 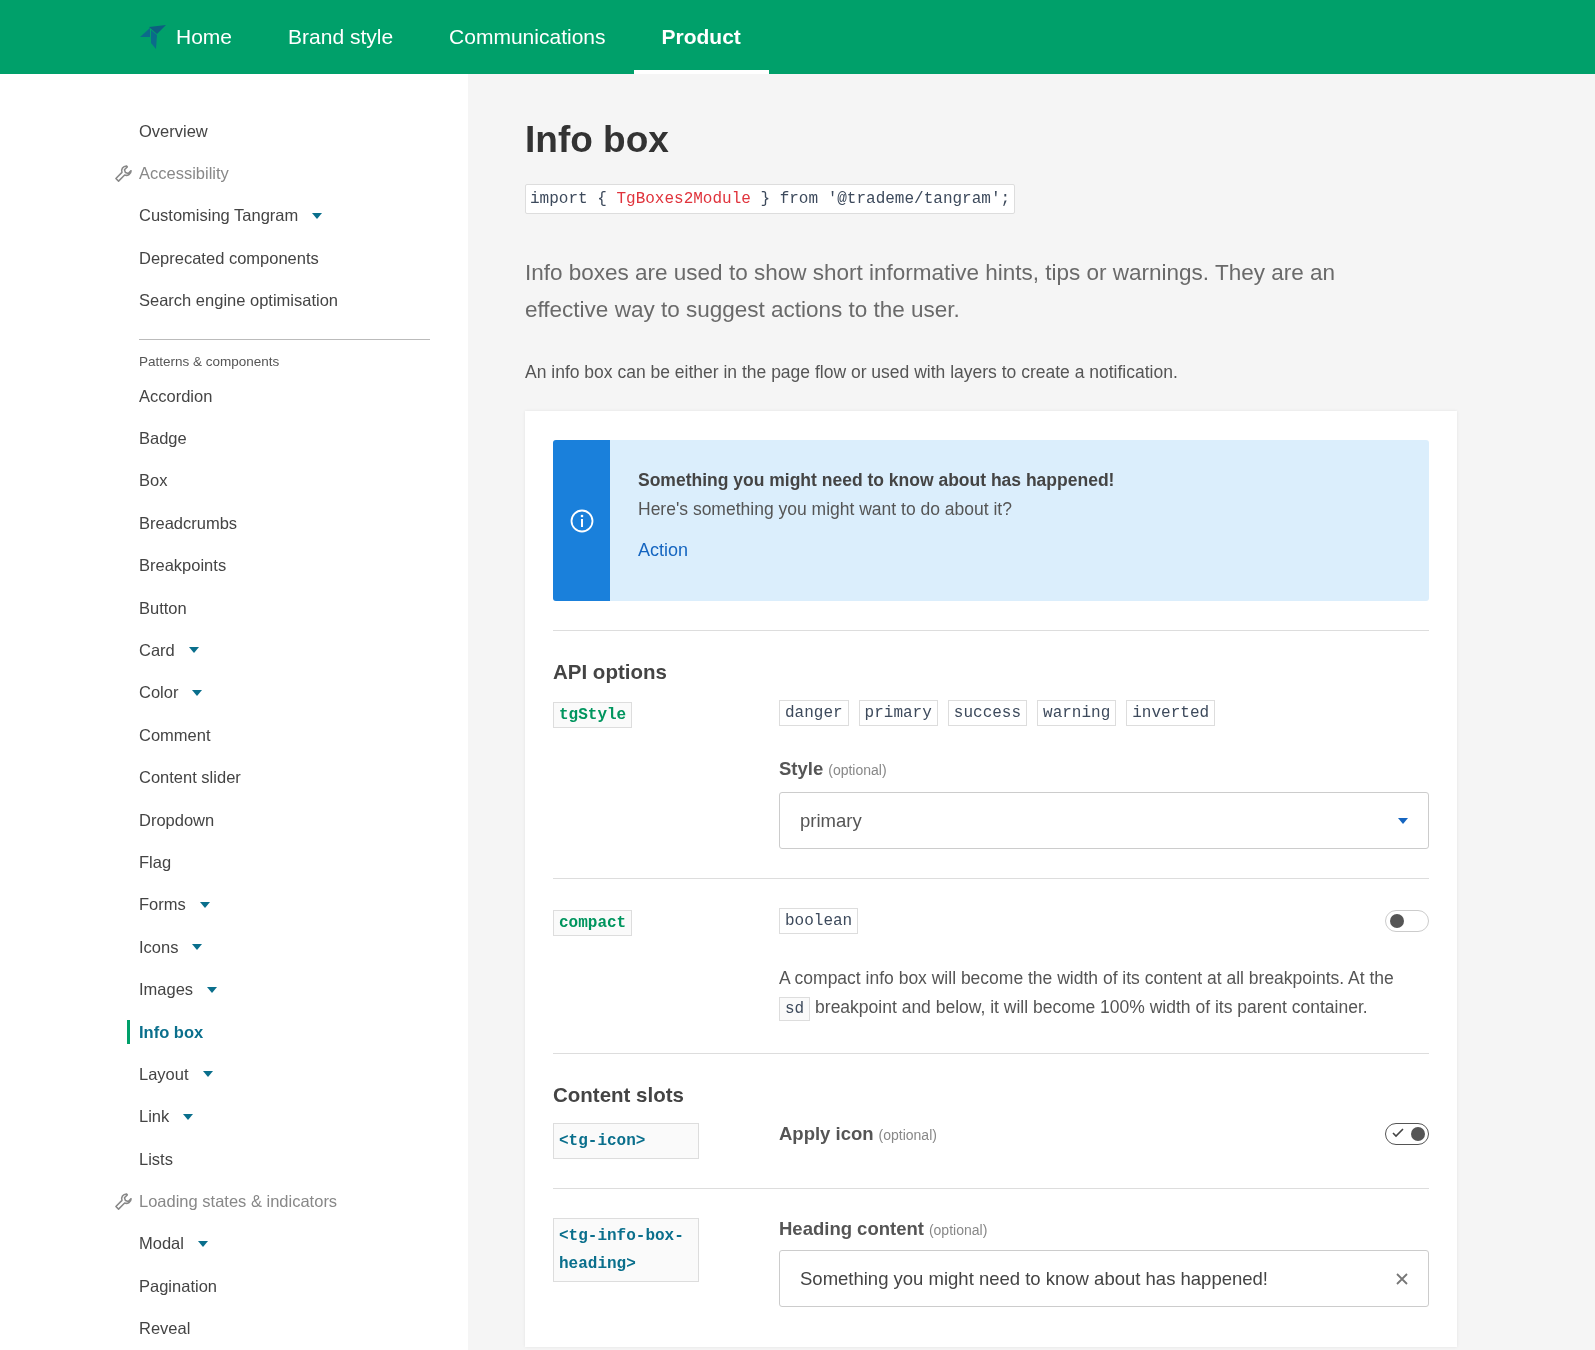 What do you see at coordinates (303, 1244) in the screenshot?
I see `sidebar-item: Modal` at bounding box center [303, 1244].